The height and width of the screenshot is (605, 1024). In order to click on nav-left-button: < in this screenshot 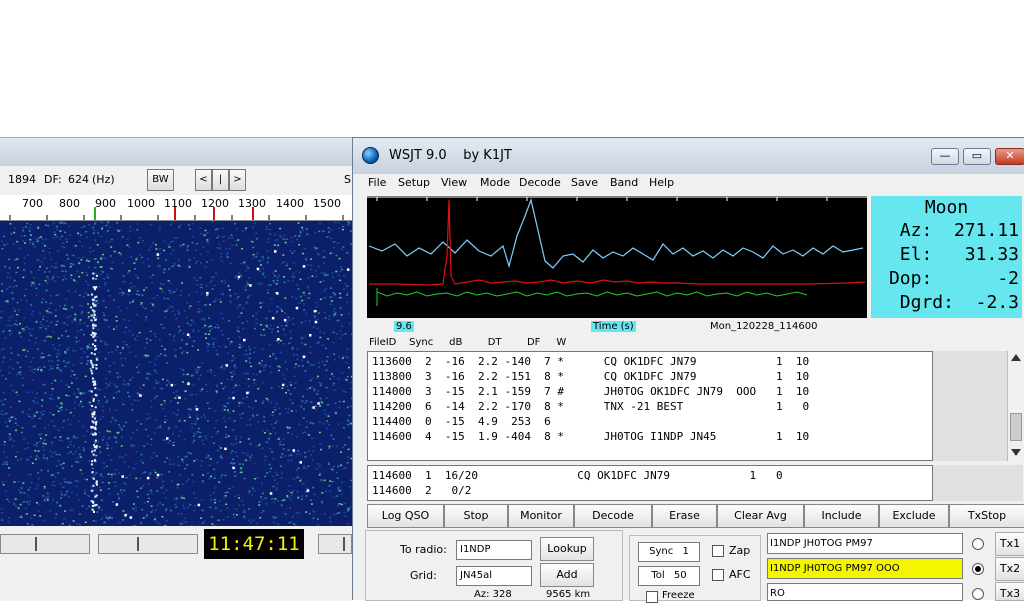, I will do `click(203, 180)`.